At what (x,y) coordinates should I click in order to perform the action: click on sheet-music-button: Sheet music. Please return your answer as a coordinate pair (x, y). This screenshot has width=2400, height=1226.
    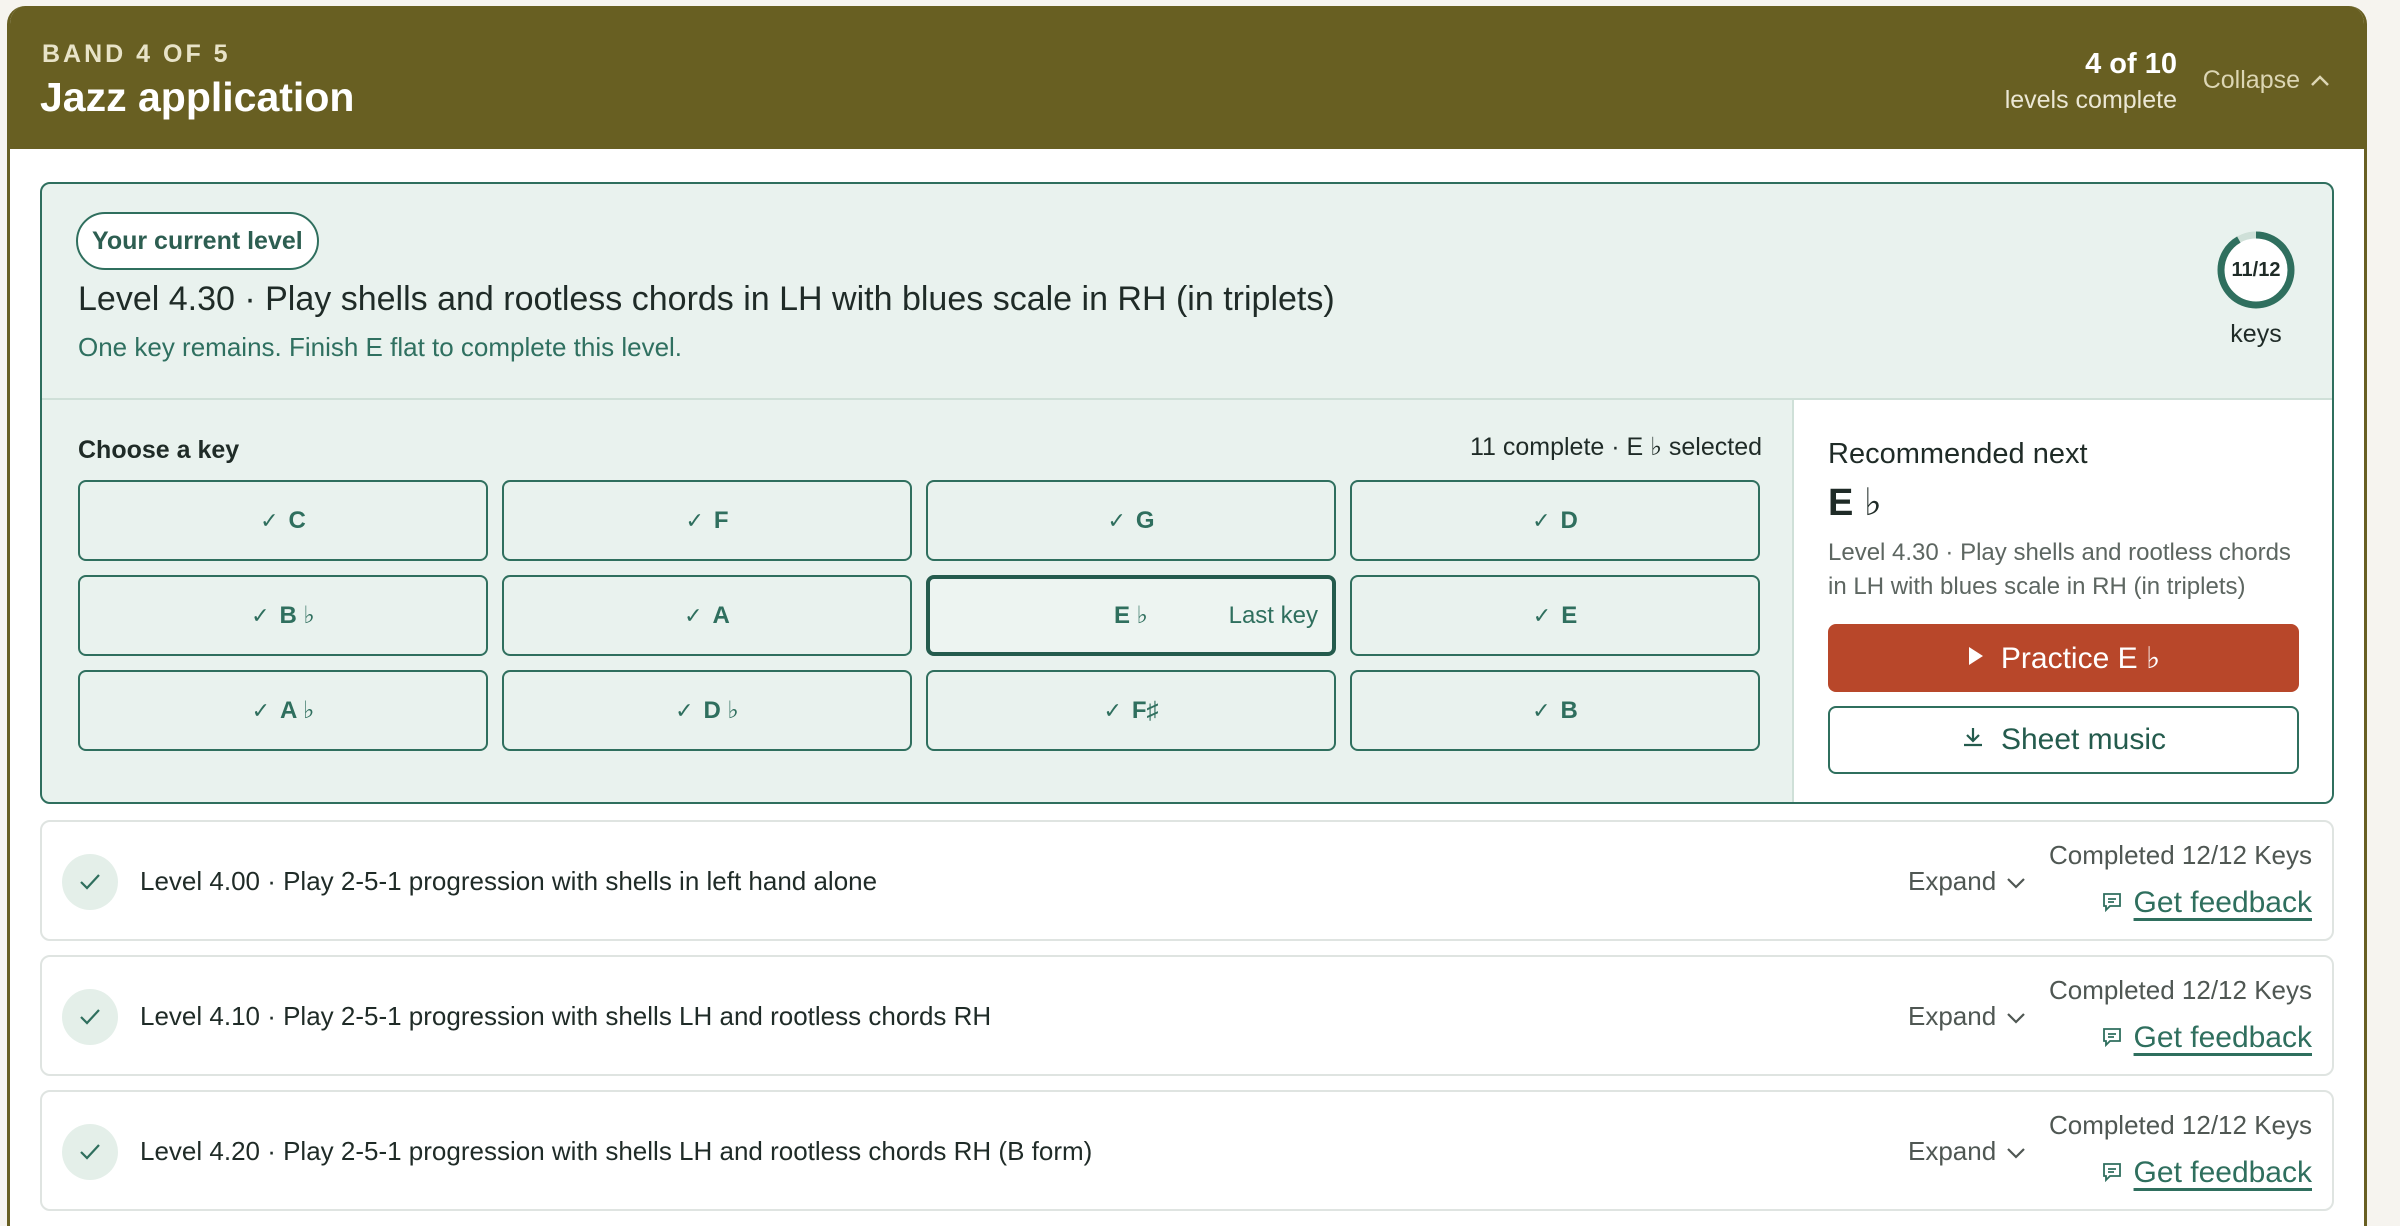
    Looking at the image, I should click on (2063, 740).